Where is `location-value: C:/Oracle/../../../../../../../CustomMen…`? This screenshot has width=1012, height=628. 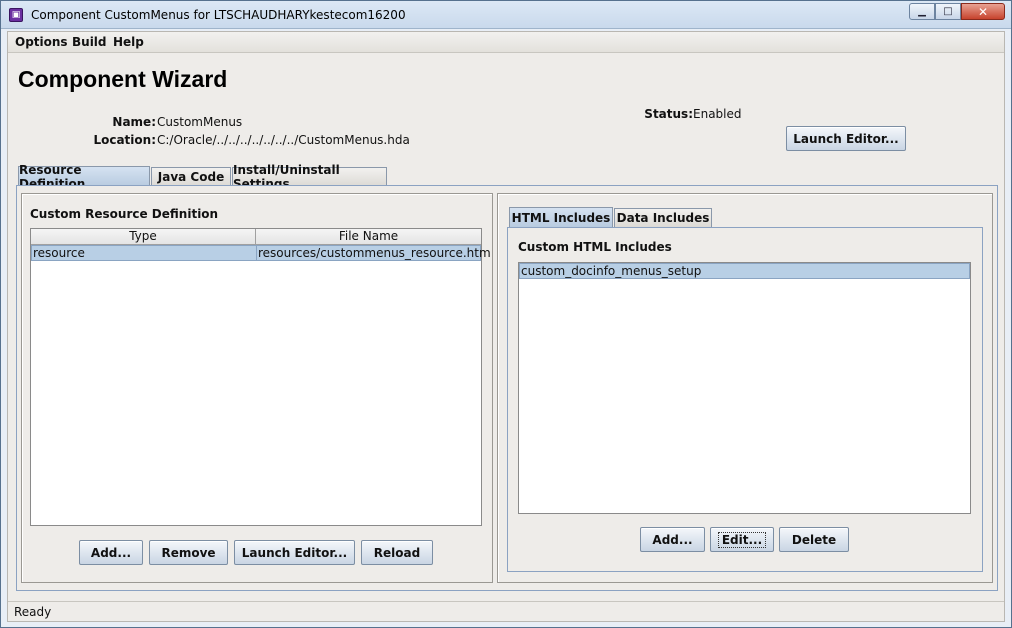
location-value: C:/Oracle/../../../../../../../CustomMen… is located at coordinates (283, 140).